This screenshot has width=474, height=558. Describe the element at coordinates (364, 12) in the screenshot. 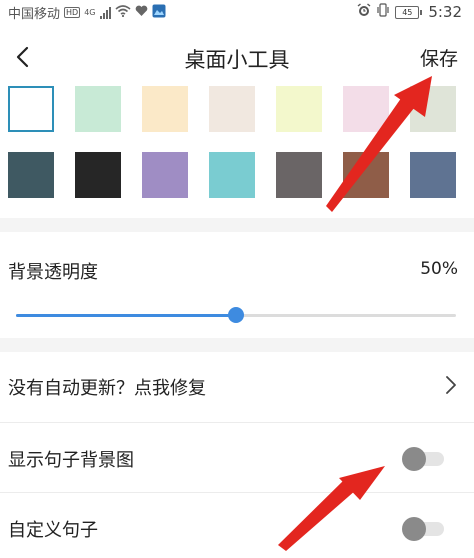

I see `alarm-icon` at that location.